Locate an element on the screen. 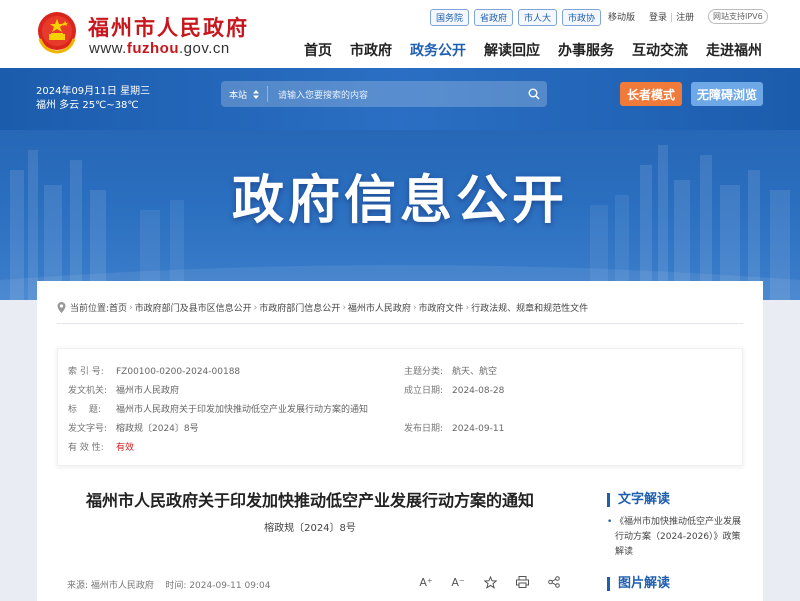 This screenshot has width=800, height=601. font-increase-icon: A⁺ is located at coordinates (426, 582).